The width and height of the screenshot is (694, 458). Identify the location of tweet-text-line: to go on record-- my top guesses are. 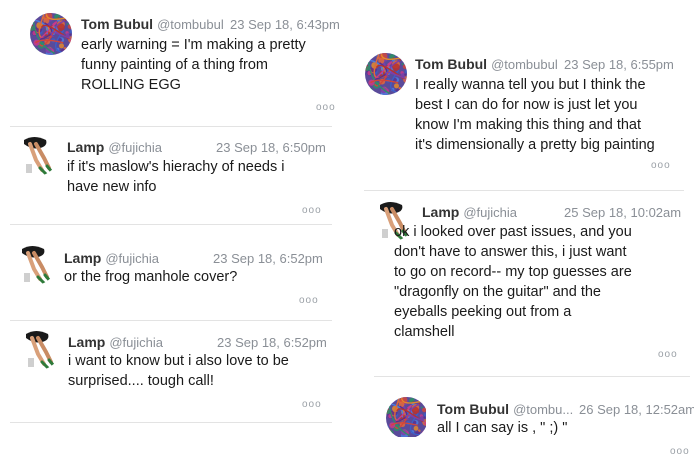
(513, 272).